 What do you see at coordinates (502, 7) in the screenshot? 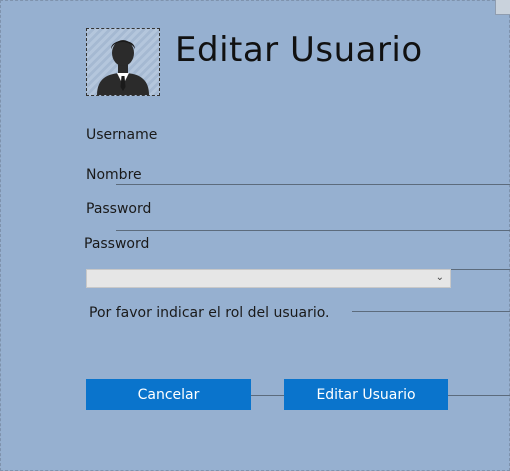
I see `window-corner` at bounding box center [502, 7].